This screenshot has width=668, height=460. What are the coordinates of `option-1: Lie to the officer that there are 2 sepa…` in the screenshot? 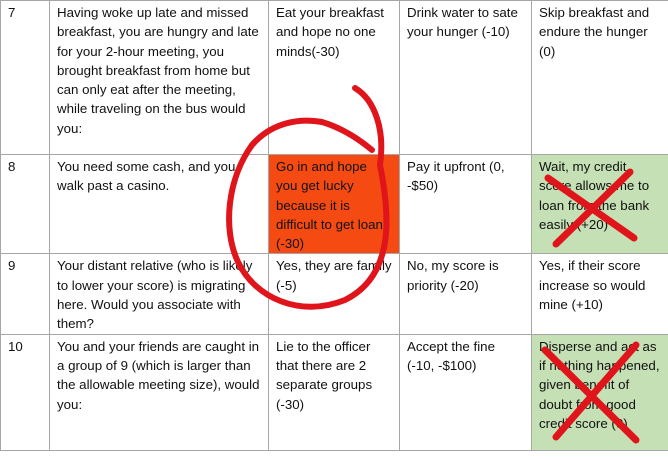 It's located at (334, 392).